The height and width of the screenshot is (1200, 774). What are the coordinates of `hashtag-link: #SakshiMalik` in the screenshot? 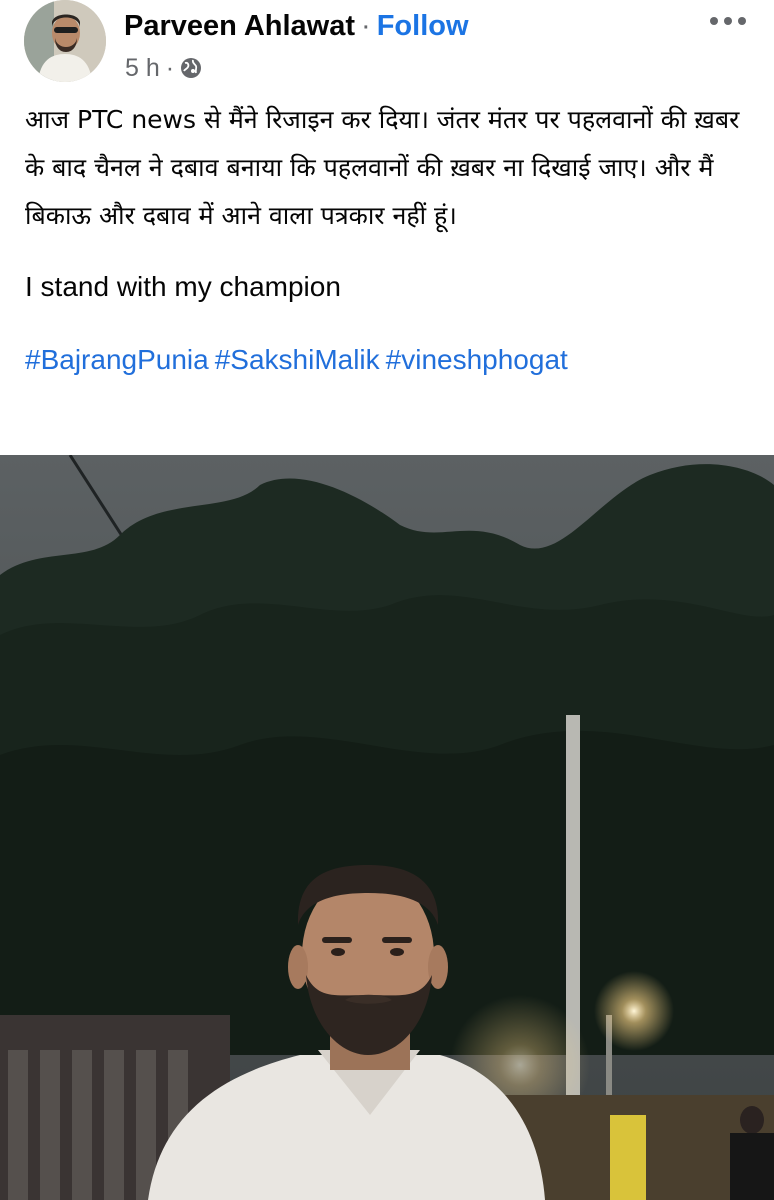 It's located at (297, 359).